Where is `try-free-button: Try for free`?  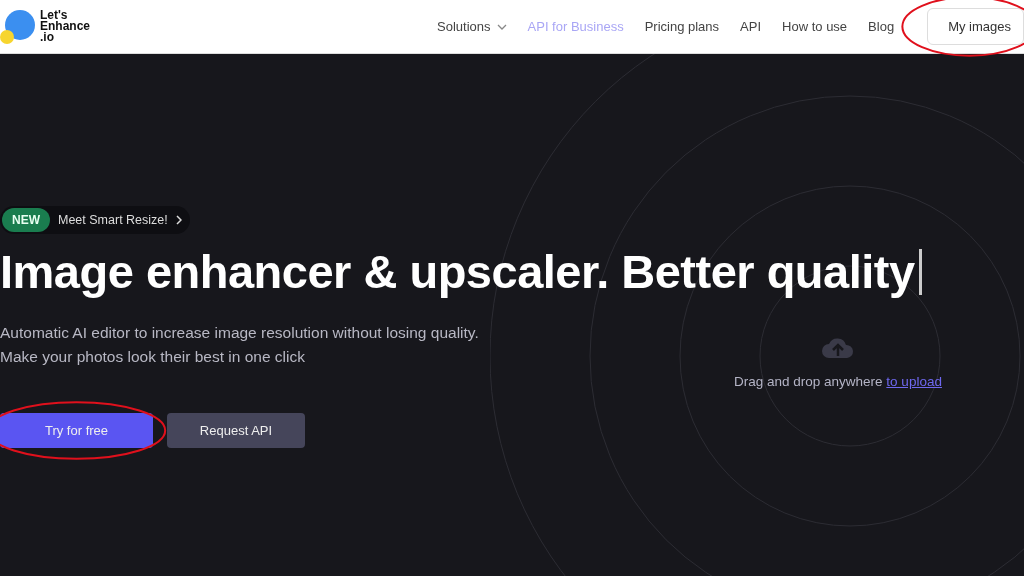
try-free-button: Try for free is located at coordinates (76, 430).